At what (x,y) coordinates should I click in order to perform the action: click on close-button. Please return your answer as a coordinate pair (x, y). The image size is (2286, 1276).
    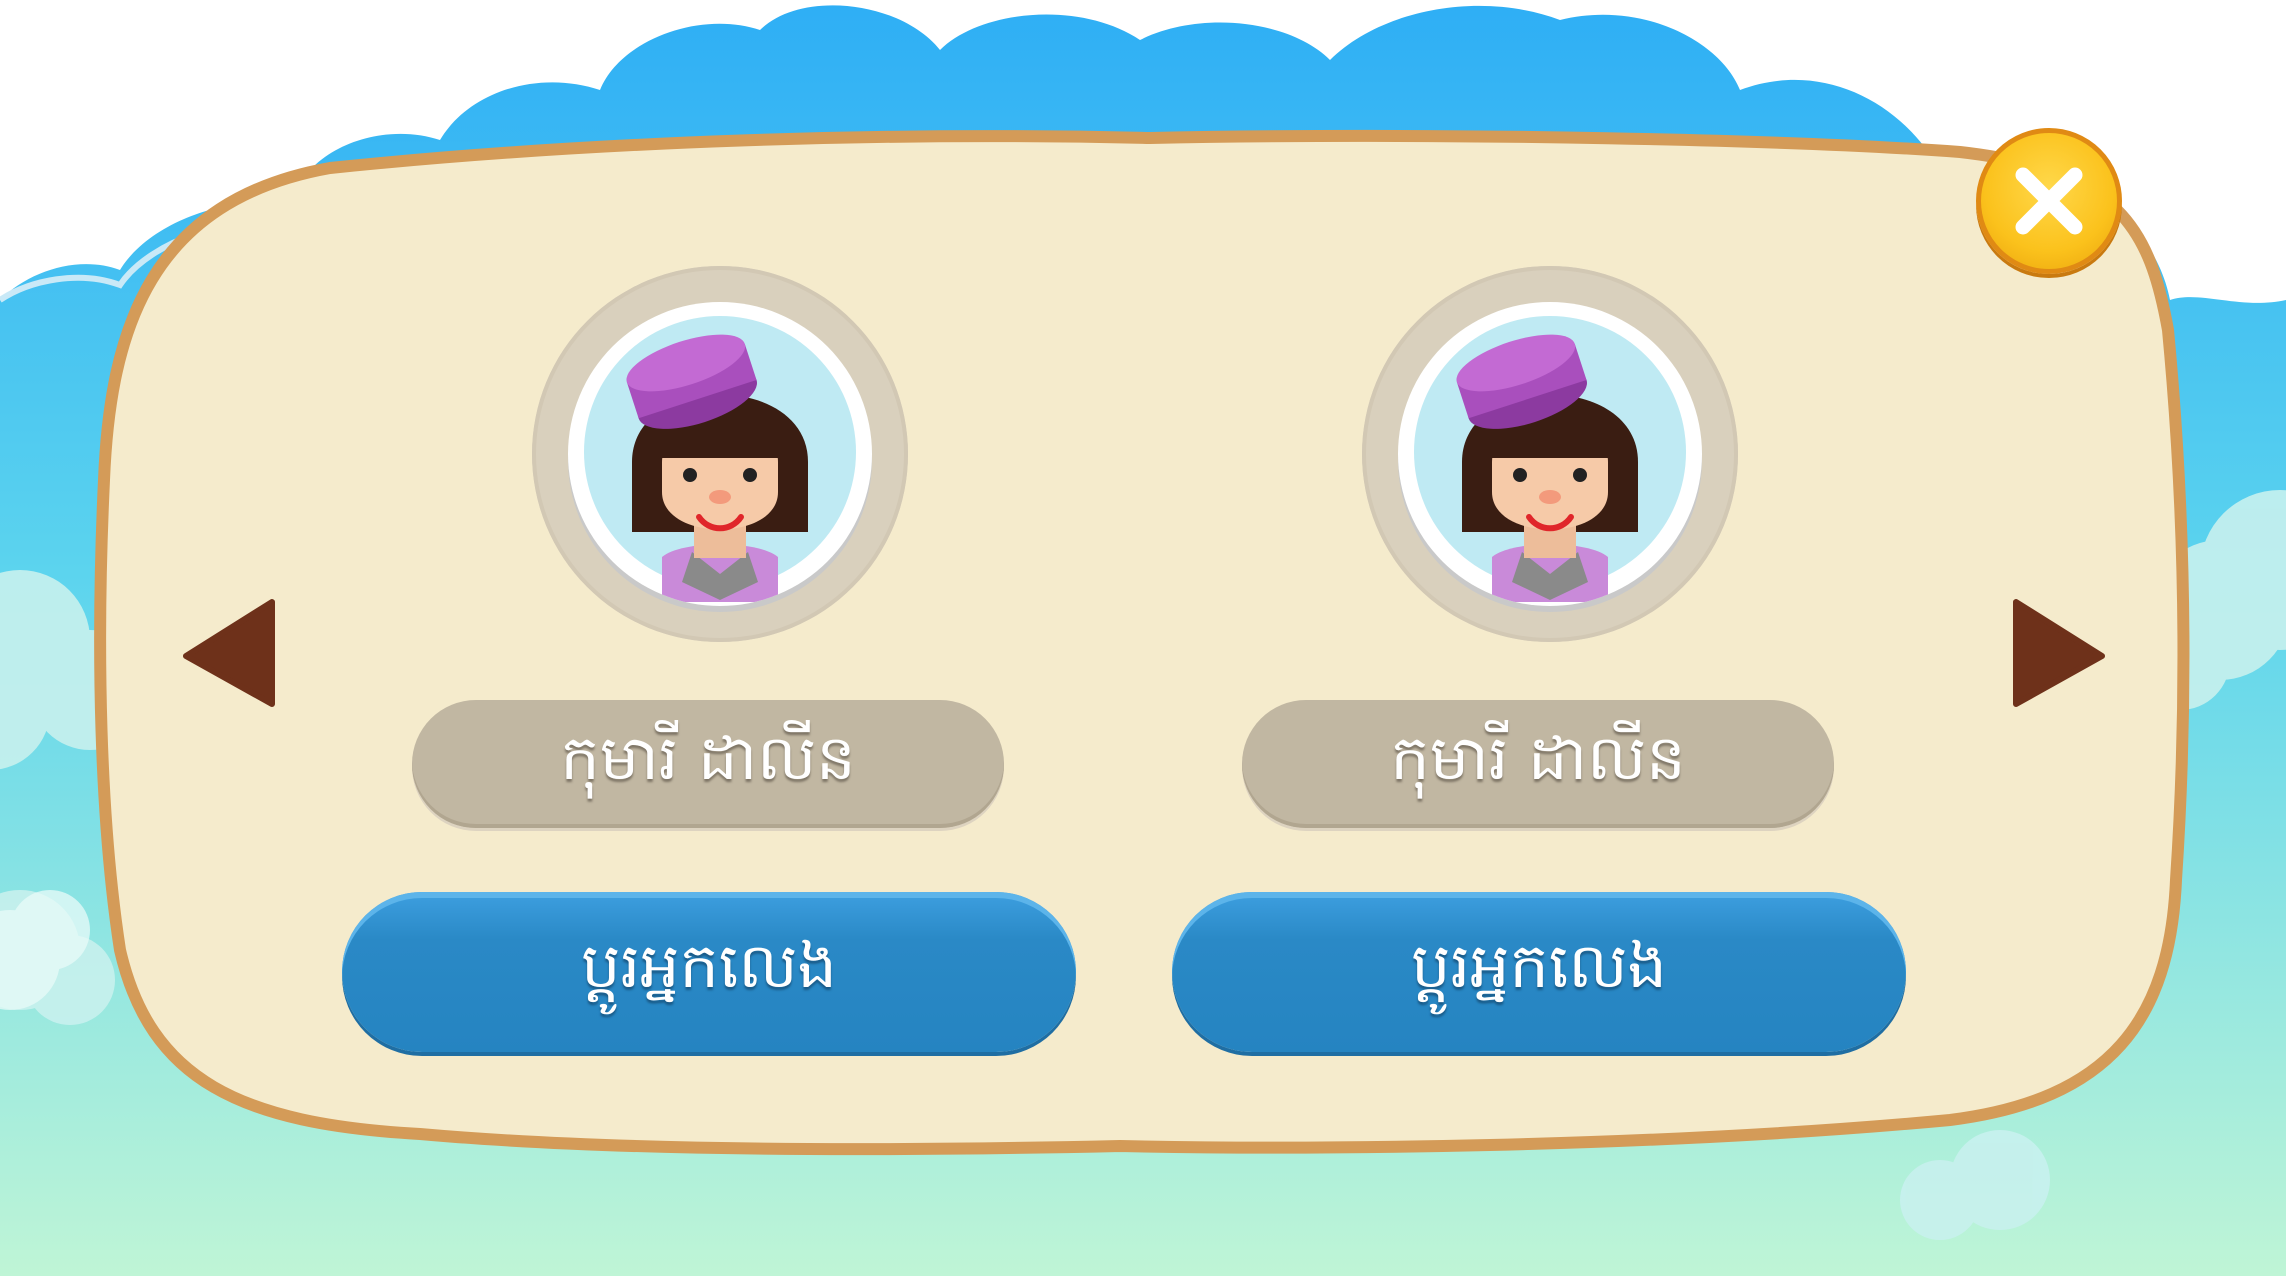
    Looking at the image, I should click on (2049, 201).